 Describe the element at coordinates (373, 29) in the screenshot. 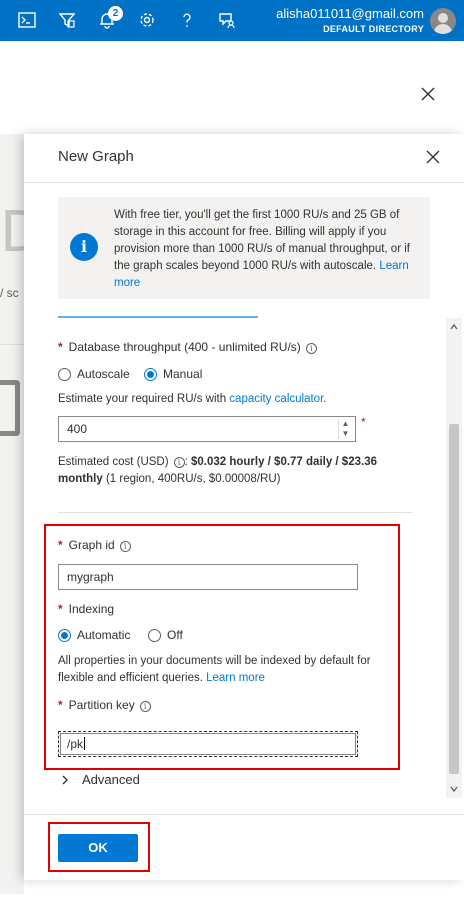

I see `account-directory: DEFAULT DIRECTORY` at that location.